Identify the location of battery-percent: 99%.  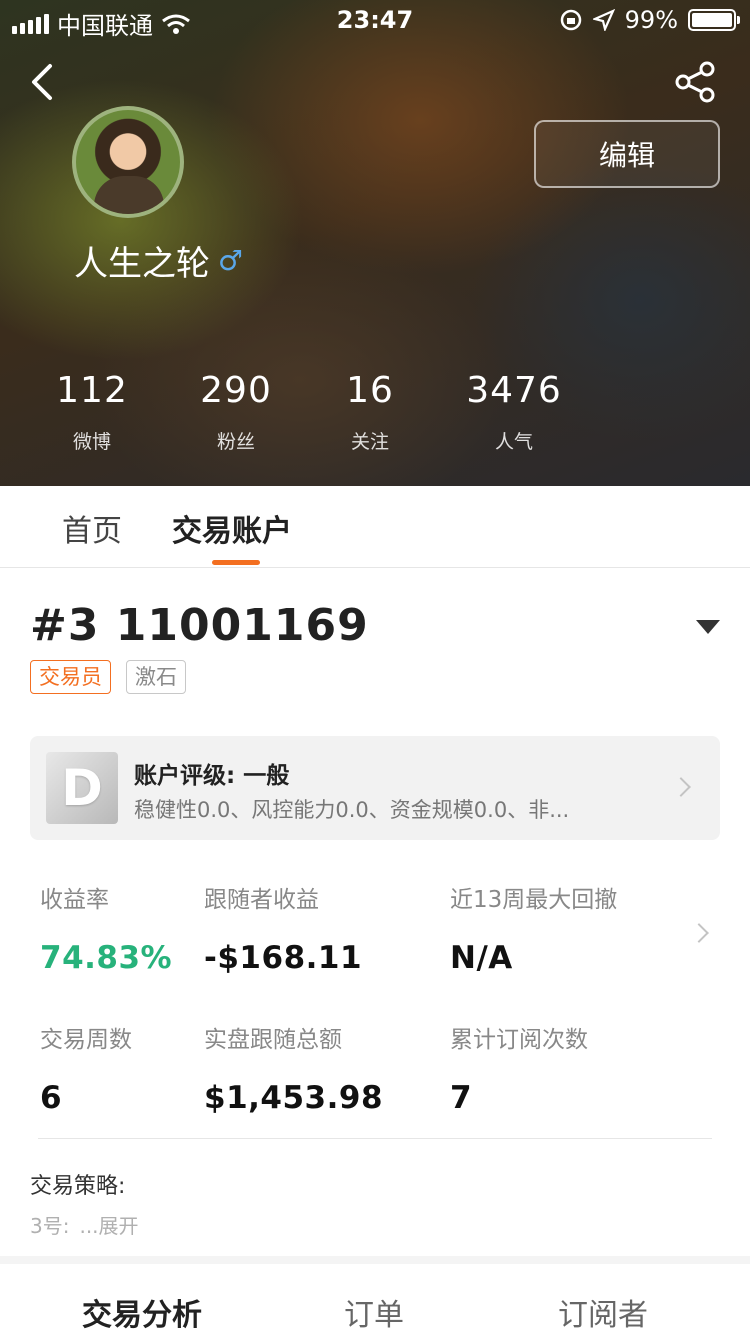
(651, 20).